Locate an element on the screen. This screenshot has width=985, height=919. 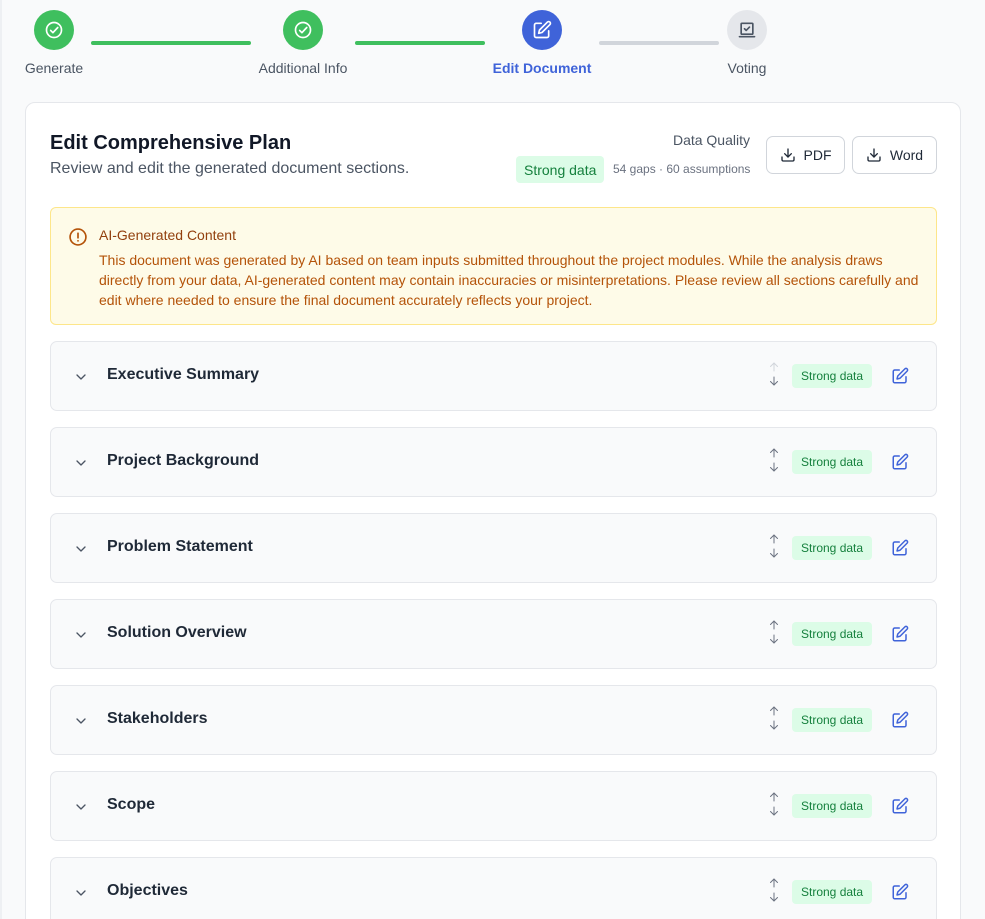
pdf-label: PDF is located at coordinates (817, 155).